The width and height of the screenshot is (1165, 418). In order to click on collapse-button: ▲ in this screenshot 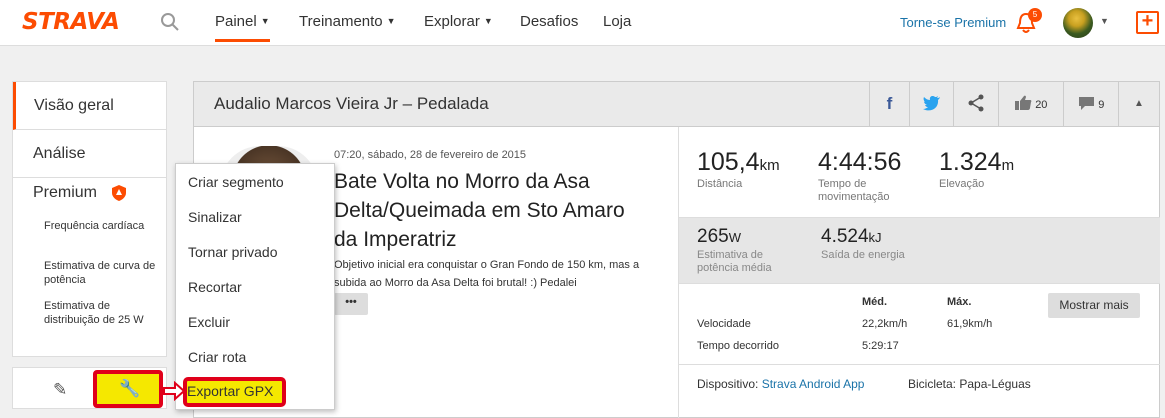, I will do `click(1138, 104)`.